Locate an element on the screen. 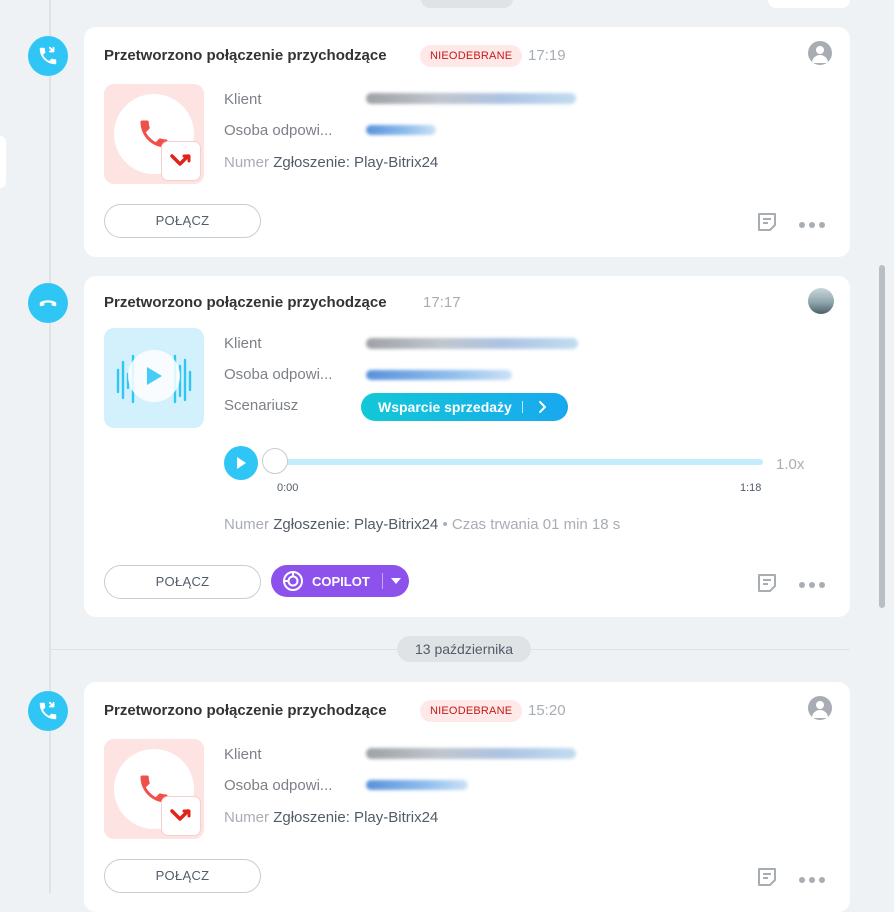 This screenshot has height=912, width=894. copilot-icon is located at coordinates (293, 581).